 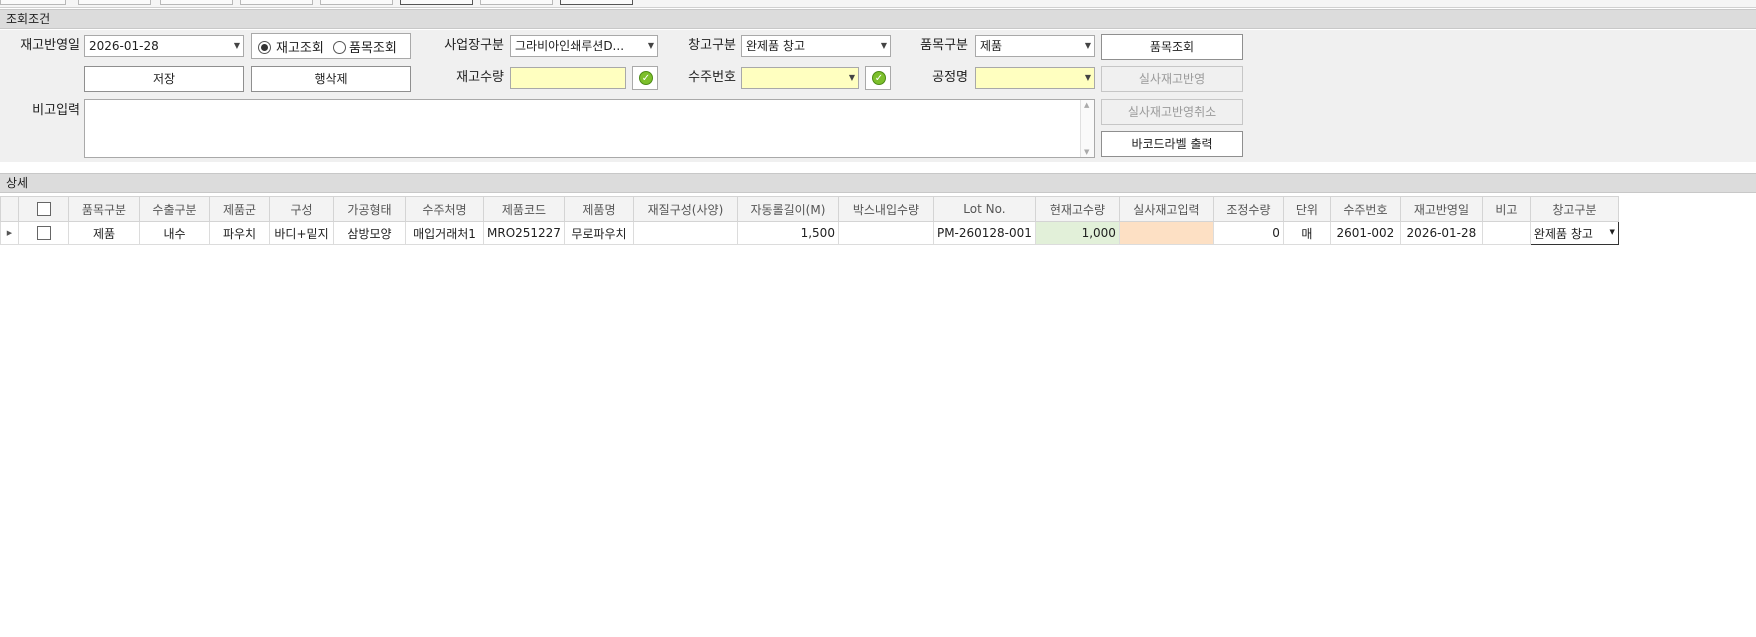 I want to click on col-header: 재질구성(사양), so click(x=685, y=209).